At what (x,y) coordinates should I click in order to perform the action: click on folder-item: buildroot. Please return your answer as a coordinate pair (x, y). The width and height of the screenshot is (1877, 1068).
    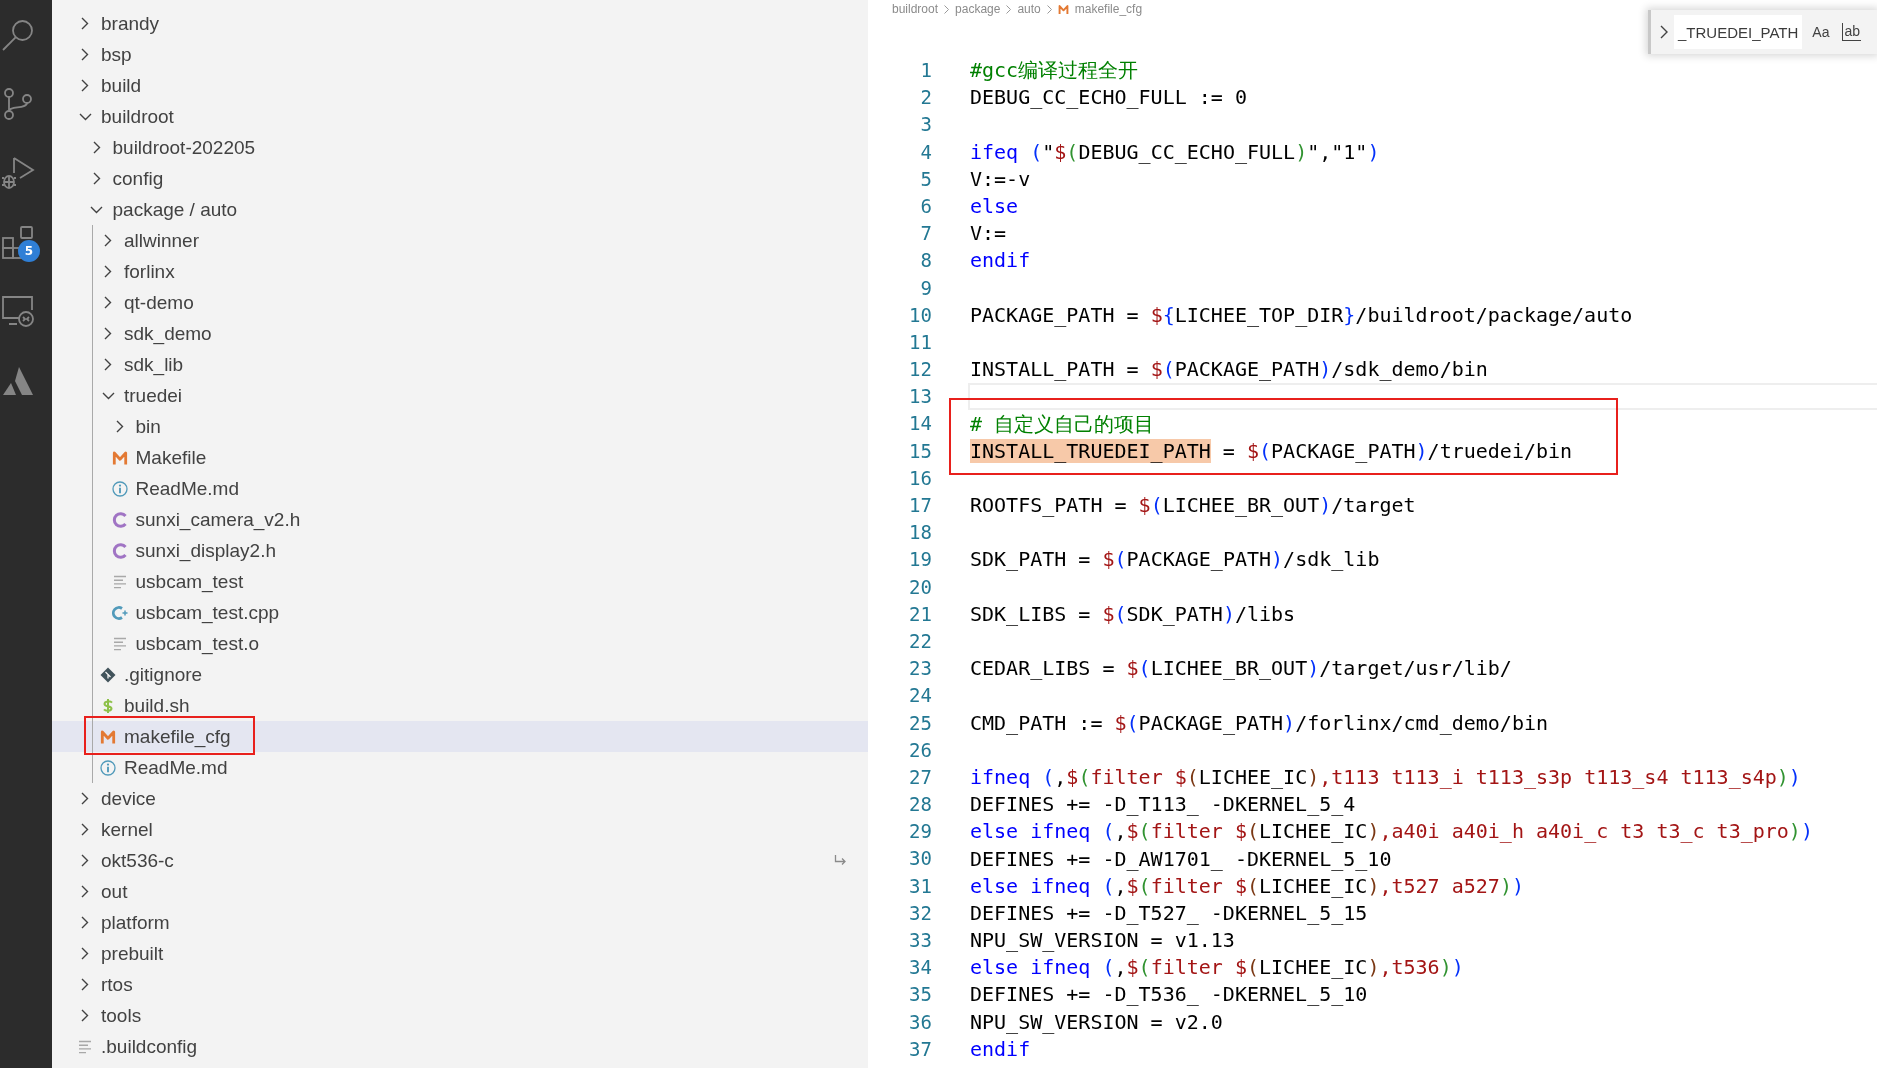
    Looking at the image, I should click on (460, 116).